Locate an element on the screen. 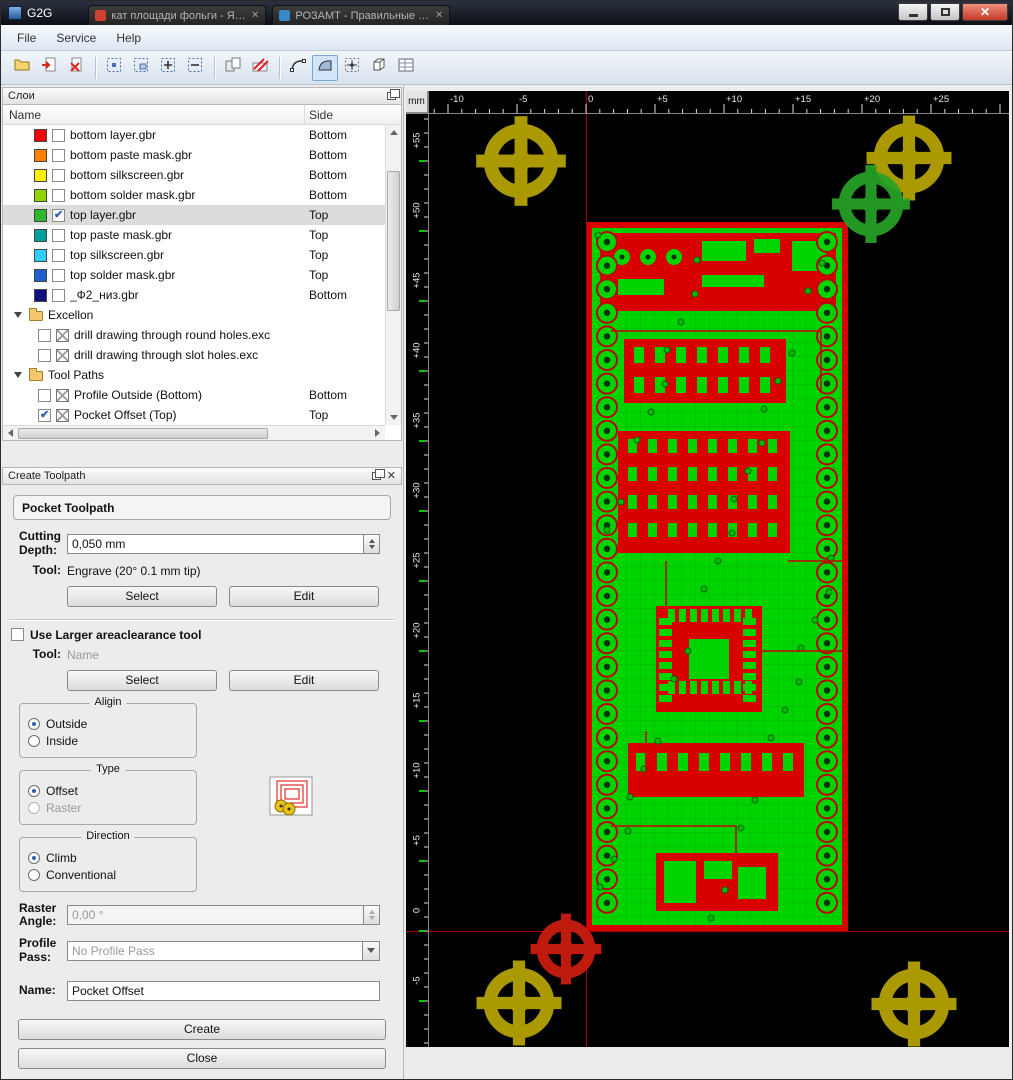 The width and height of the screenshot is (1013, 1080). scroll-up-button is located at coordinates (393, 132).